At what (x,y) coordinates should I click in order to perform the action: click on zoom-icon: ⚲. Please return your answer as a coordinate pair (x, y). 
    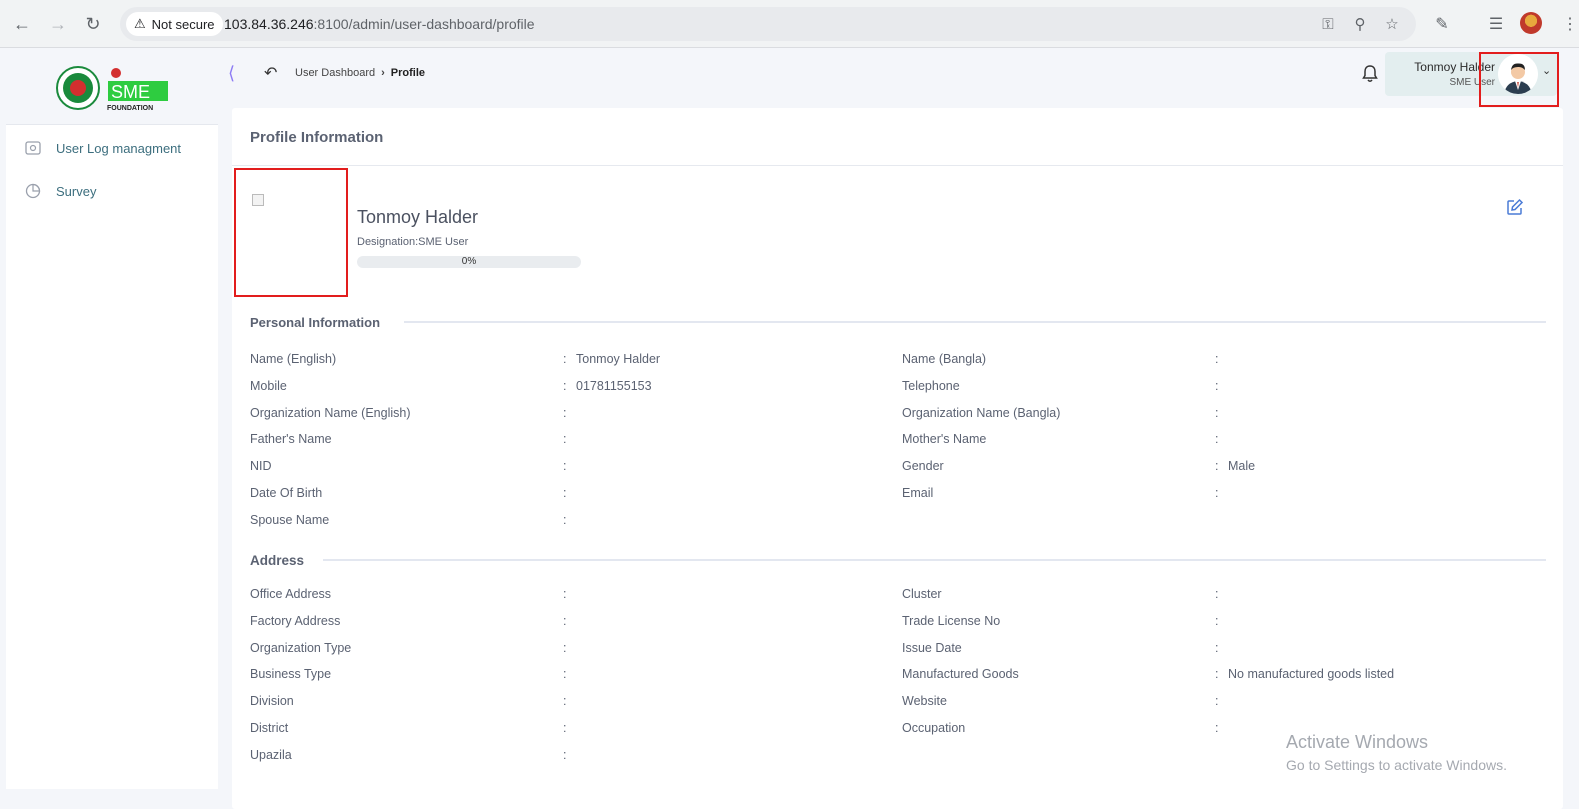
    Looking at the image, I should click on (1360, 24).